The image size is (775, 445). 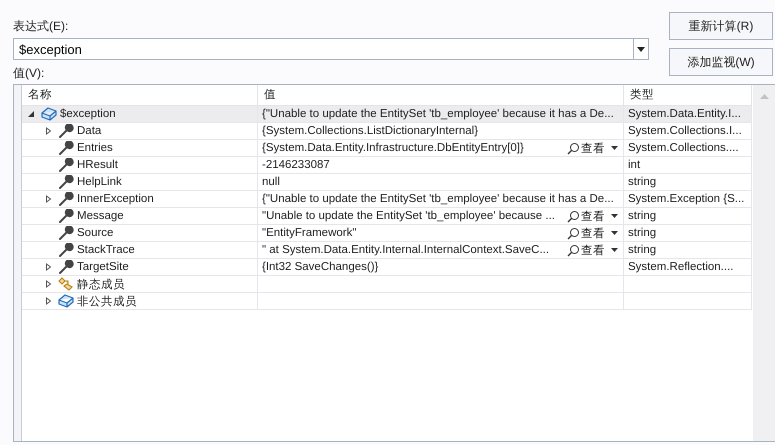 I want to click on static-members-icon, so click(x=66, y=284).